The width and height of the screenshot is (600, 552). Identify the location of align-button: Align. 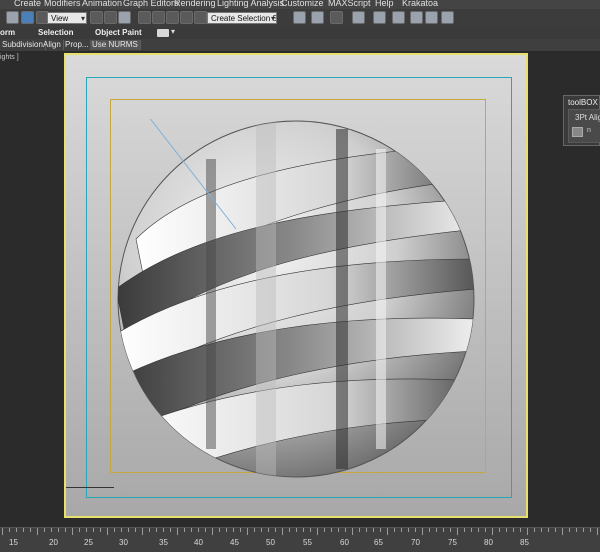
(52, 45).